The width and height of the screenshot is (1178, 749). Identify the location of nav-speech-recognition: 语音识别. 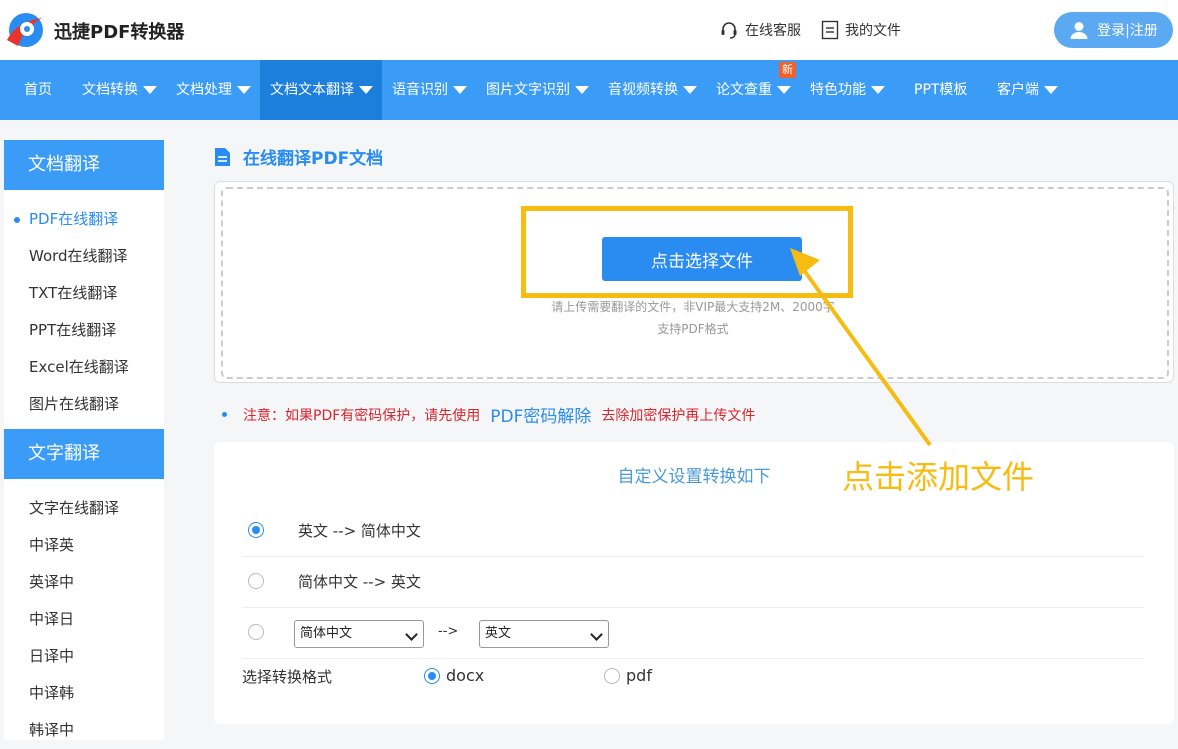
(429, 90).